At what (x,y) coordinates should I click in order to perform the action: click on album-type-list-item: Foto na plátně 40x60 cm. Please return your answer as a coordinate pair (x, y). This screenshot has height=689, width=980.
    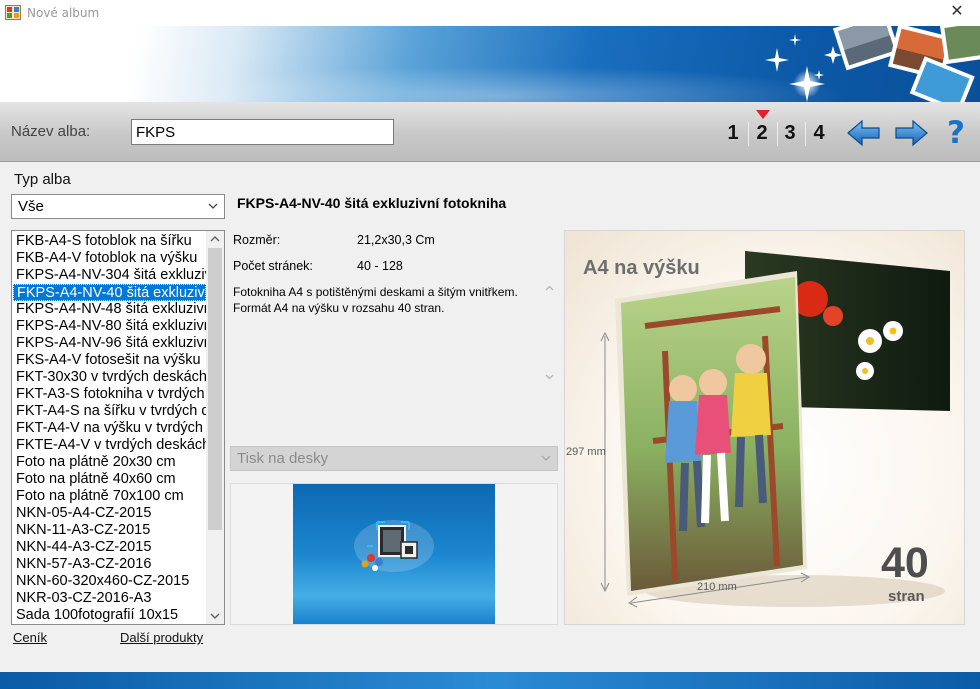
    Looking at the image, I should click on (109, 479).